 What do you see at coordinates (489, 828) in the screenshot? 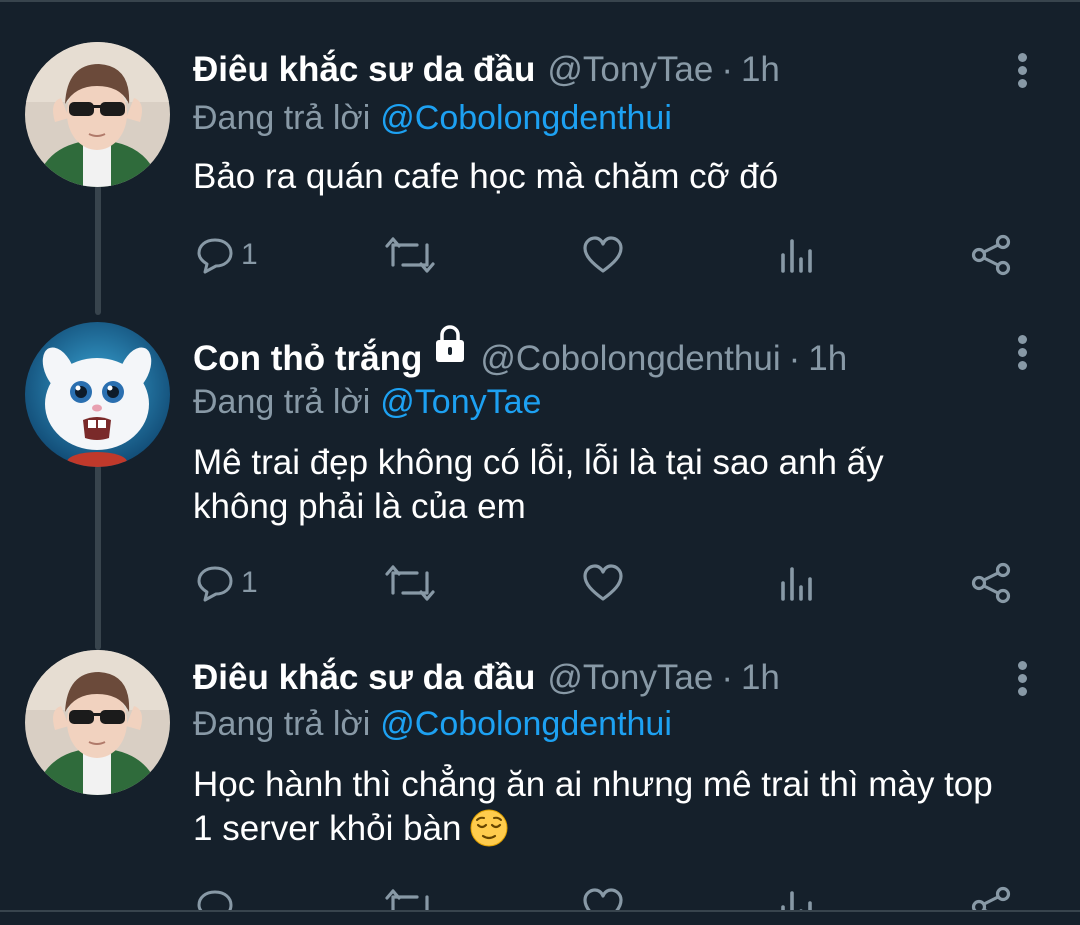
I see `relieved-face-emoji` at bounding box center [489, 828].